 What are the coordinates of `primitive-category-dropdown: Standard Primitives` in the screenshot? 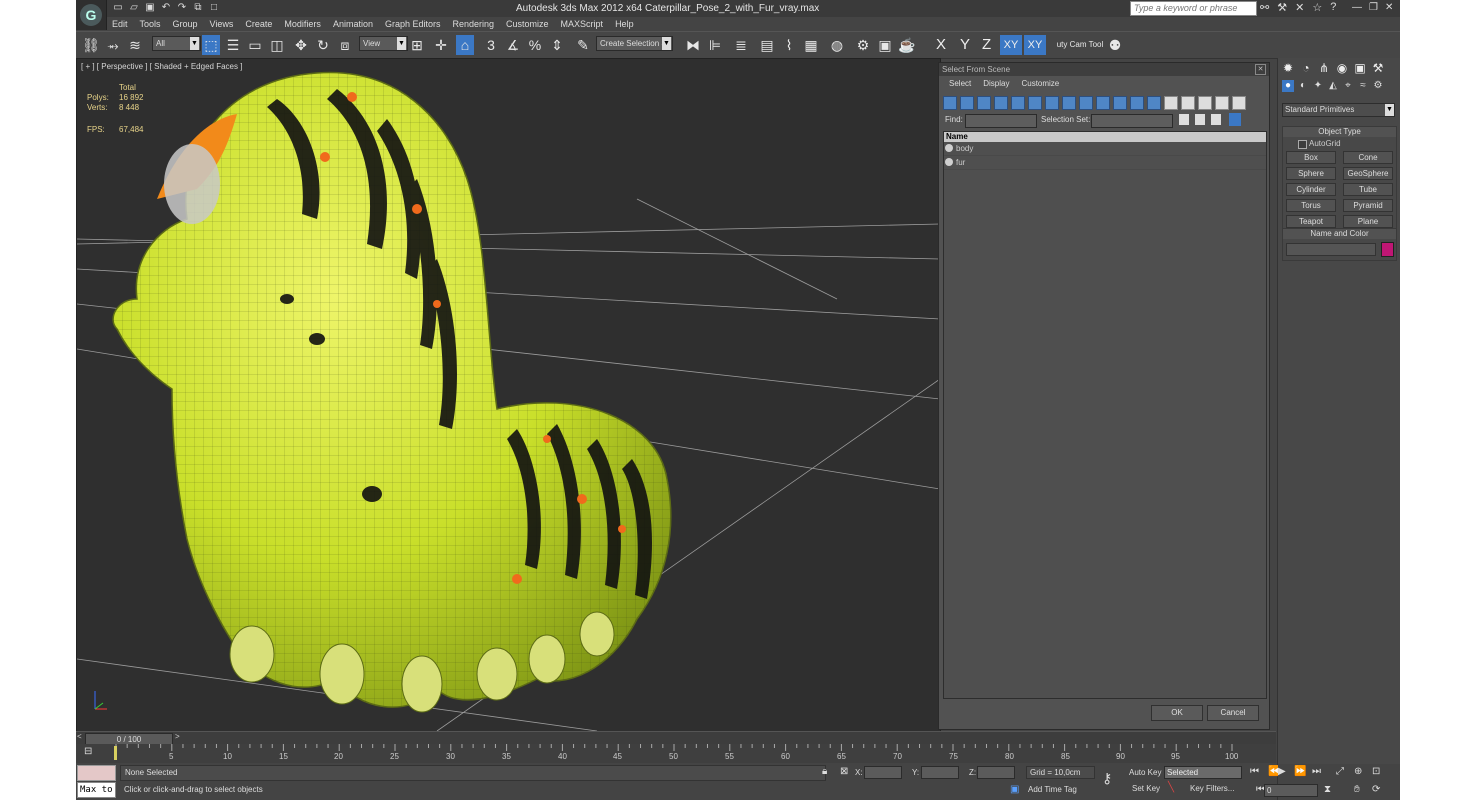 It's located at (1338, 110).